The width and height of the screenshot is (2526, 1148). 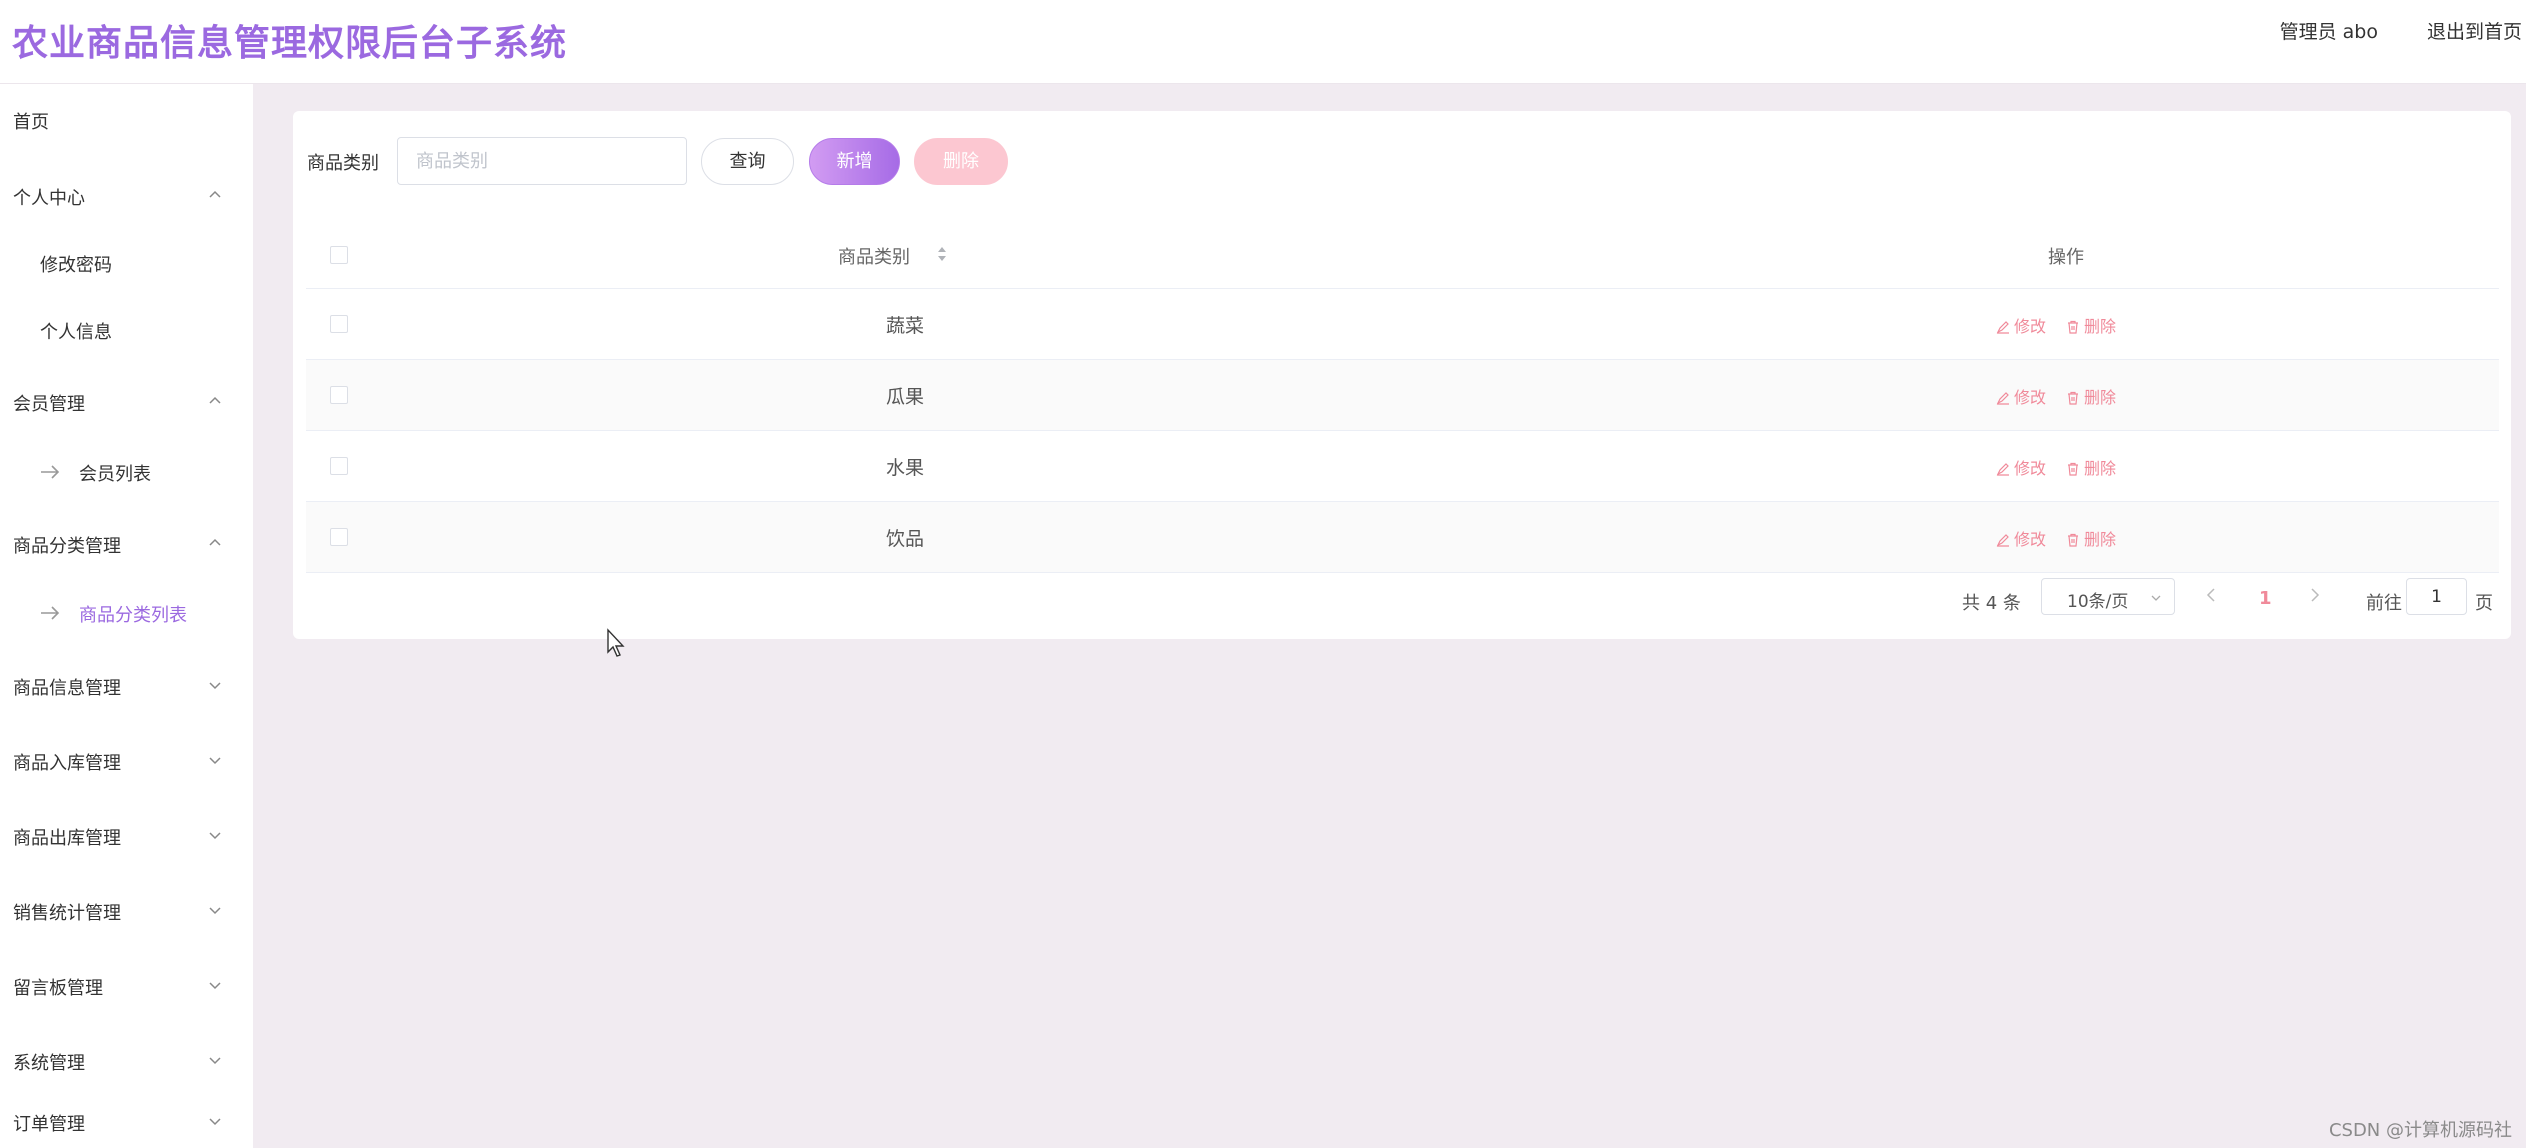 I want to click on add-button: 新增, so click(x=854, y=161).